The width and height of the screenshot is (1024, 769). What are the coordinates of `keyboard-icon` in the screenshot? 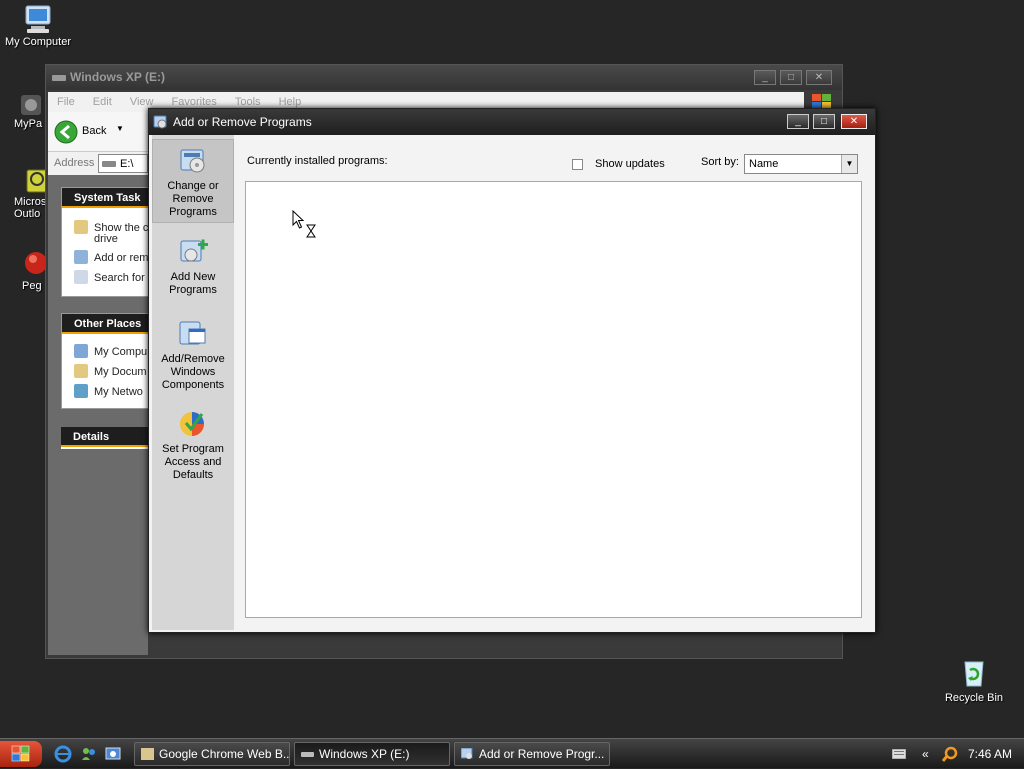 It's located at (899, 754).